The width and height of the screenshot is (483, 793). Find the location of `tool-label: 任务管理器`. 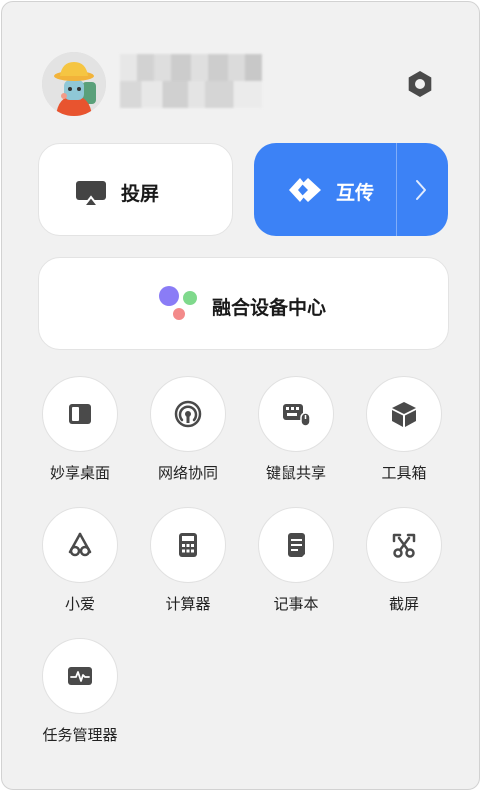

tool-label: 任务管理器 is located at coordinates (80, 735).